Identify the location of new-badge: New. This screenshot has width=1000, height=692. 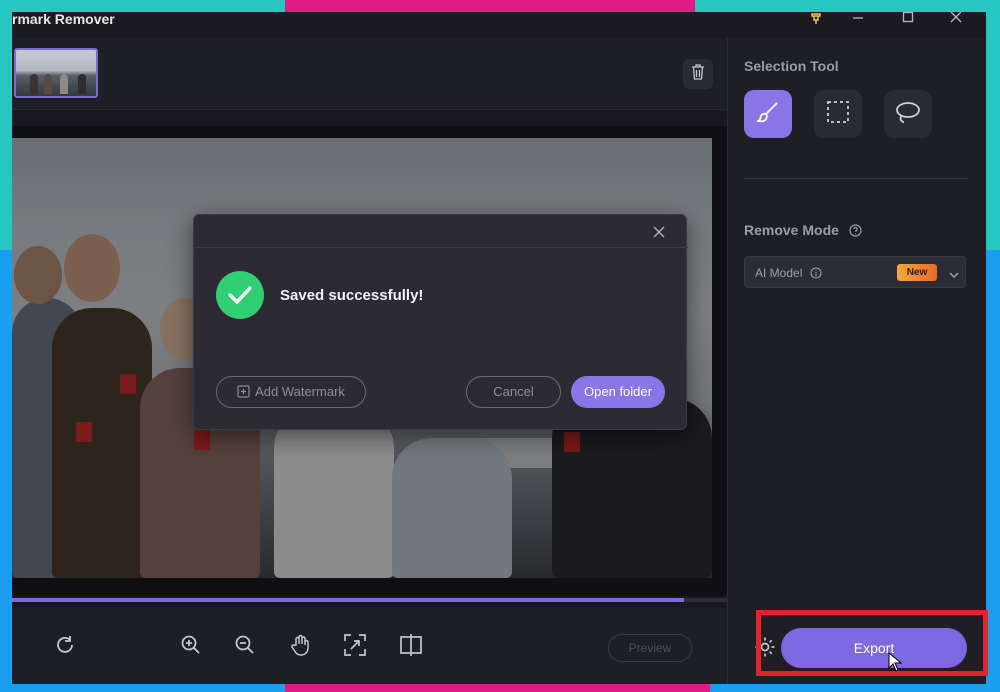
(917, 272).